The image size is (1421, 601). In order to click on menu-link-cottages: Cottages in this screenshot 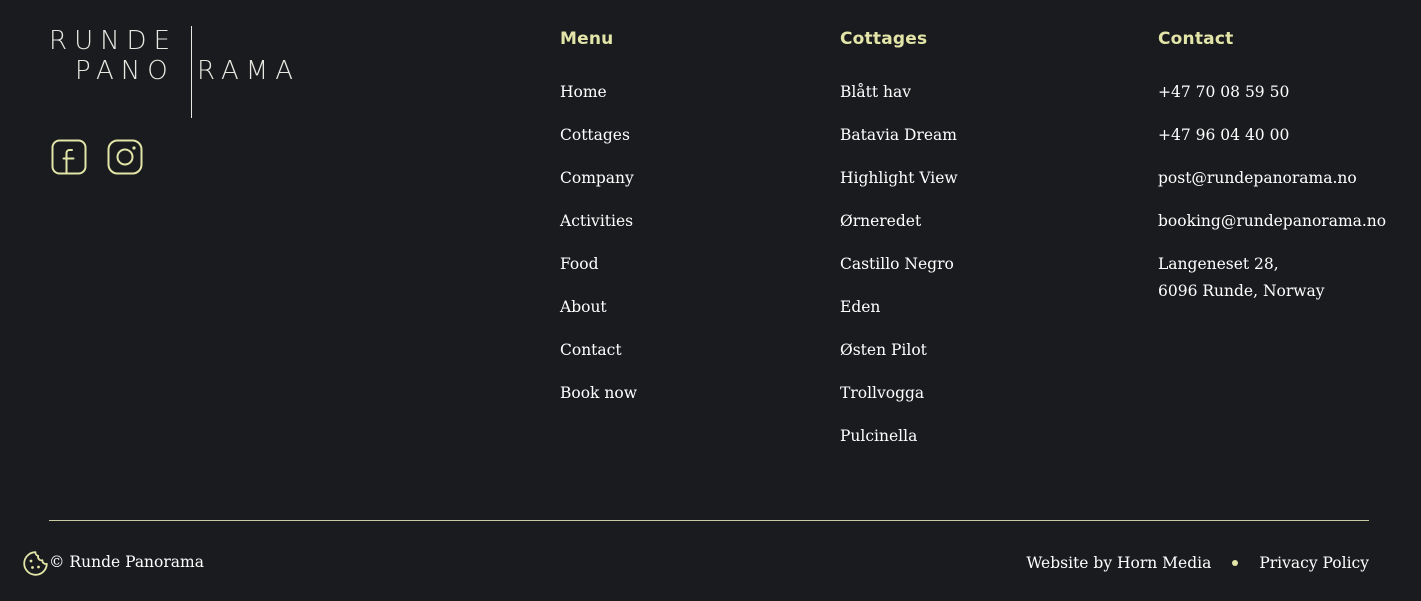, I will do `click(595, 135)`.